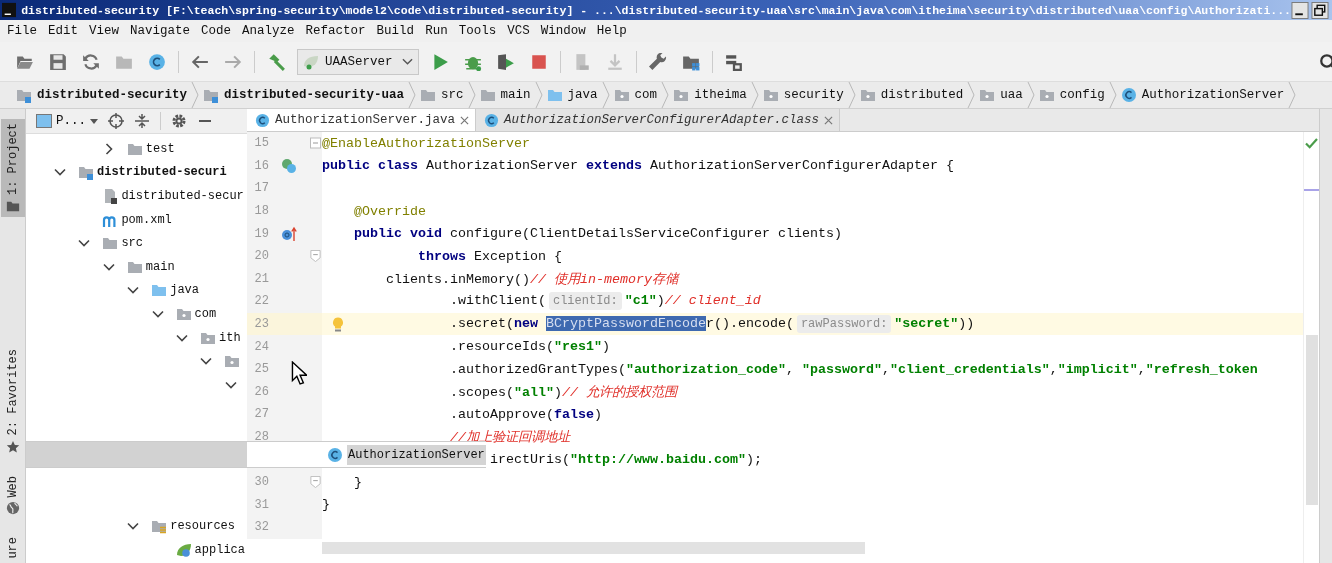 The height and width of the screenshot is (563, 1332). What do you see at coordinates (268, 31) in the screenshot?
I see `menu-item: Analyze` at bounding box center [268, 31].